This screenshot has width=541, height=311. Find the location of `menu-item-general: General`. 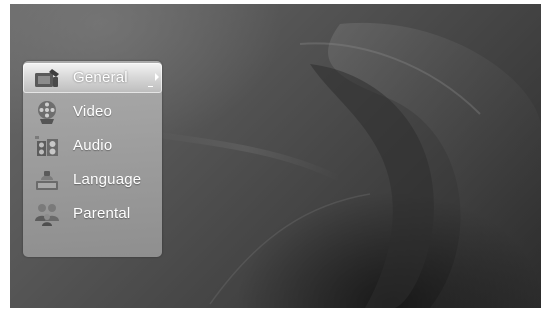

menu-item-general: General is located at coordinates (92, 78).